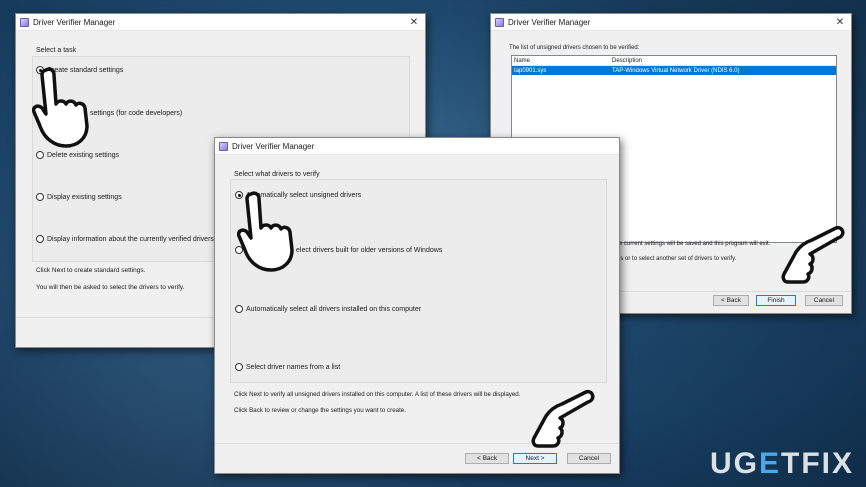  Describe the element at coordinates (561, 61) in the screenshot. I see `column-header-name: Name` at that location.